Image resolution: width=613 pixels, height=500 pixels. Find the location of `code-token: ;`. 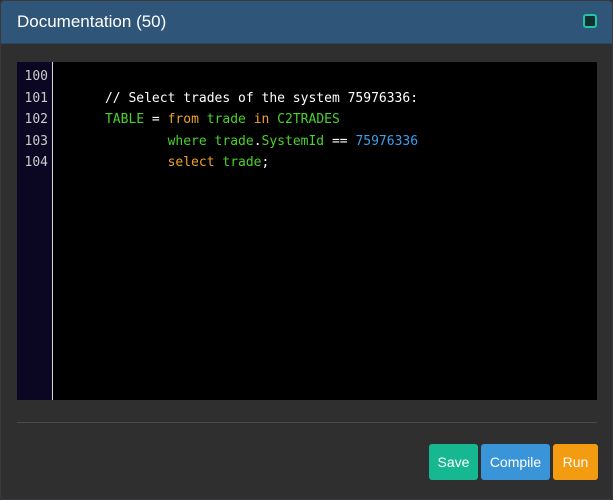

code-token: ; is located at coordinates (265, 162).